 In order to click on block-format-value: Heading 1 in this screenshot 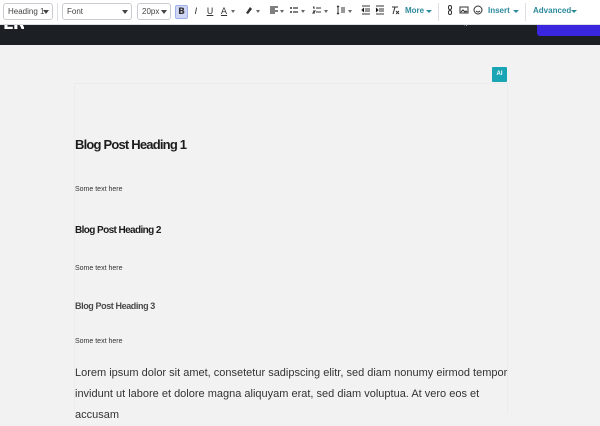, I will do `click(26, 11)`.